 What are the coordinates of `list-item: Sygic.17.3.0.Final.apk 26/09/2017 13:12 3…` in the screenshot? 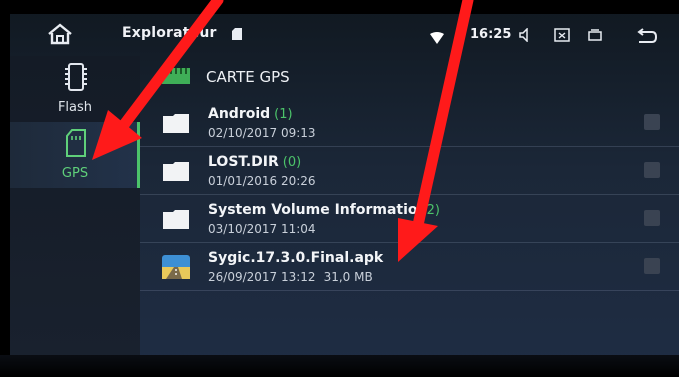 It's located at (409, 267).